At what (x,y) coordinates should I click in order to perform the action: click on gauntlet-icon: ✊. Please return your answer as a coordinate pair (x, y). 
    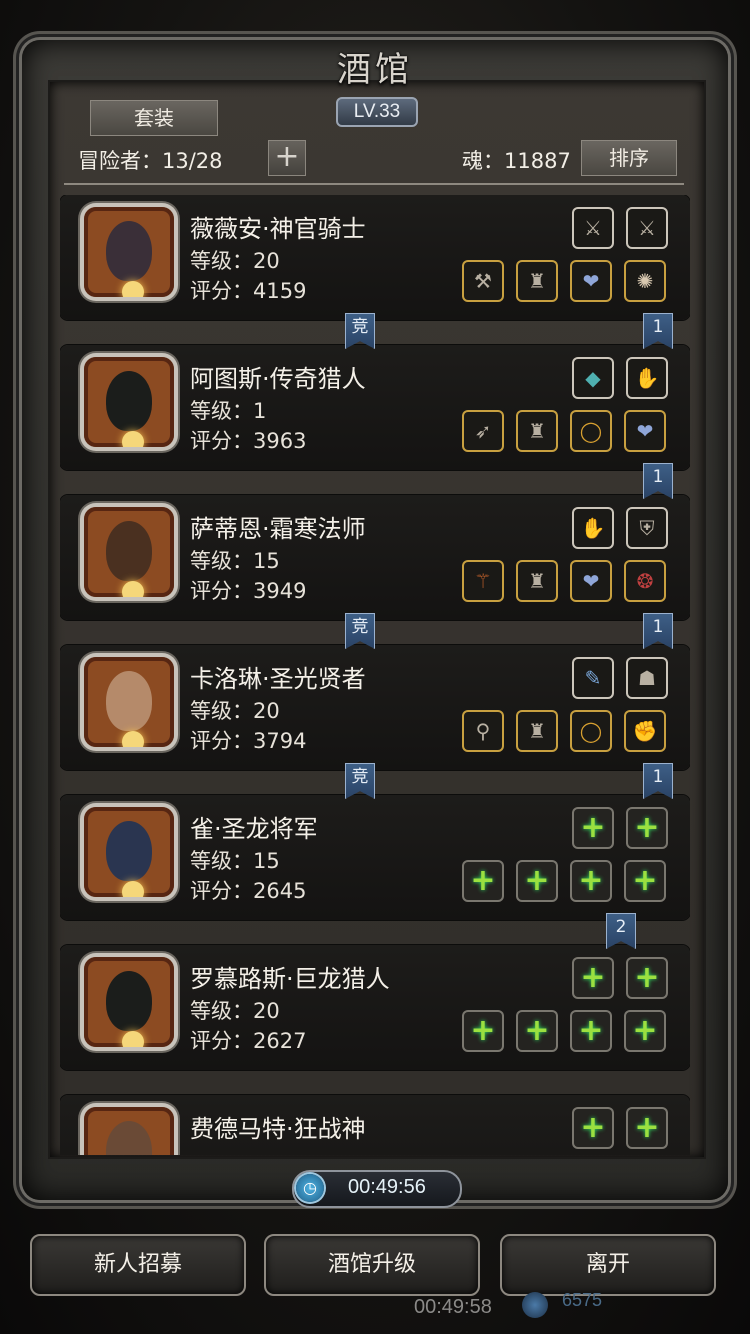
    Looking at the image, I should click on (645, 731).